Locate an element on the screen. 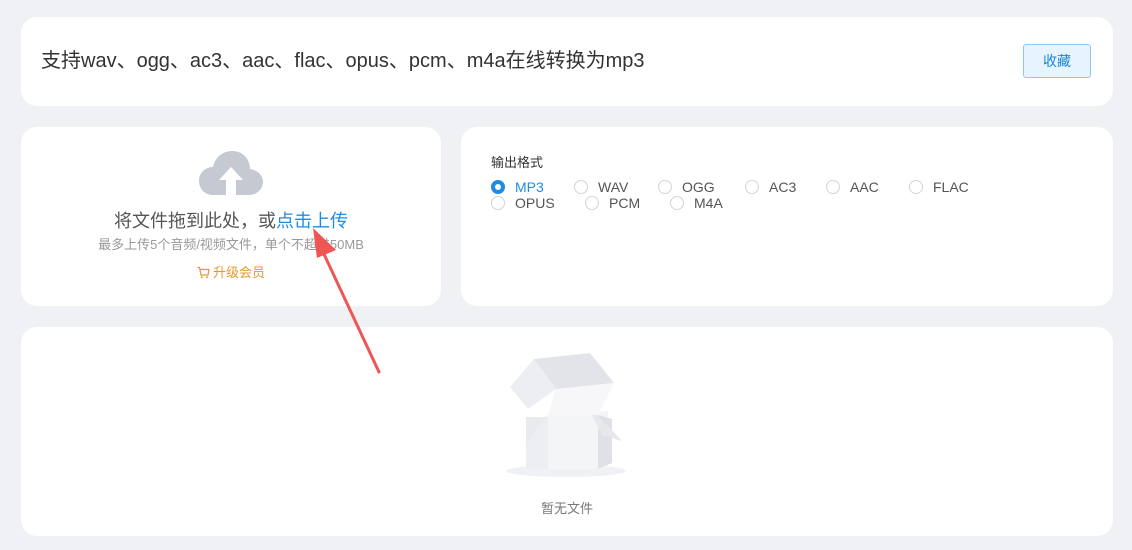 This screenshot has width=1132, height=550. cart-icon is located at coordinates (203, 272).